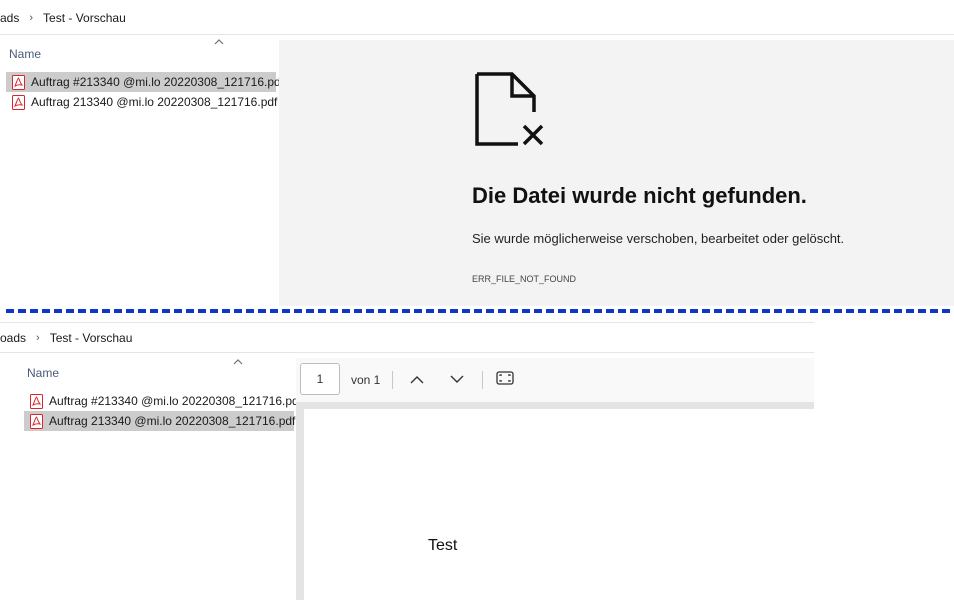  I want to click on fit-page-icon, so click(505, 380).